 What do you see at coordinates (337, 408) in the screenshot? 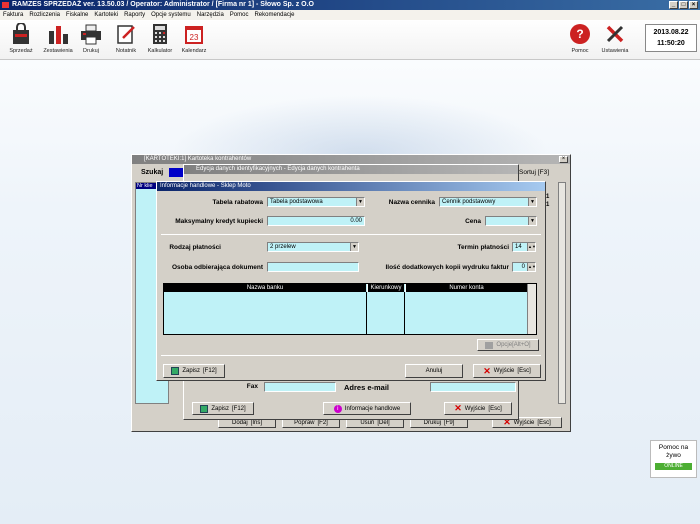
I see `info-icon: i` at bounding box center [337, 408].